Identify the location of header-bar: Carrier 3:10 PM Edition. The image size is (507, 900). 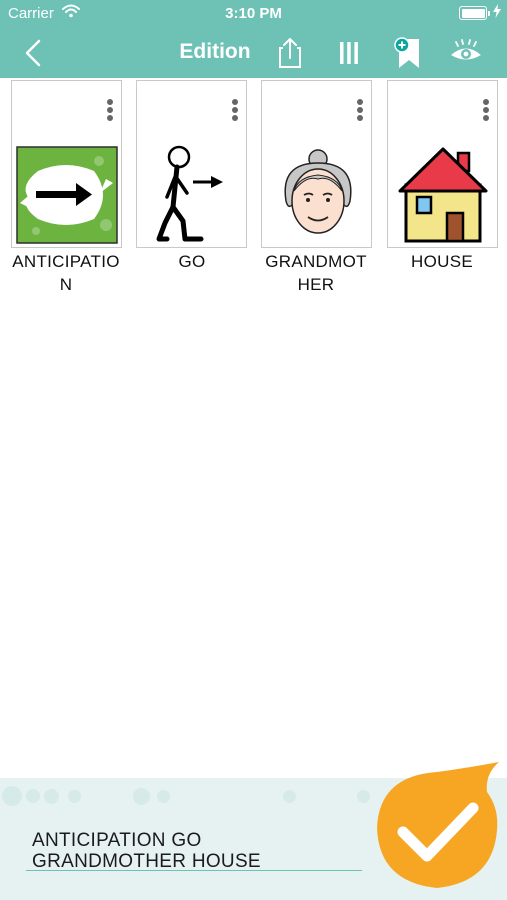
(253, 39).